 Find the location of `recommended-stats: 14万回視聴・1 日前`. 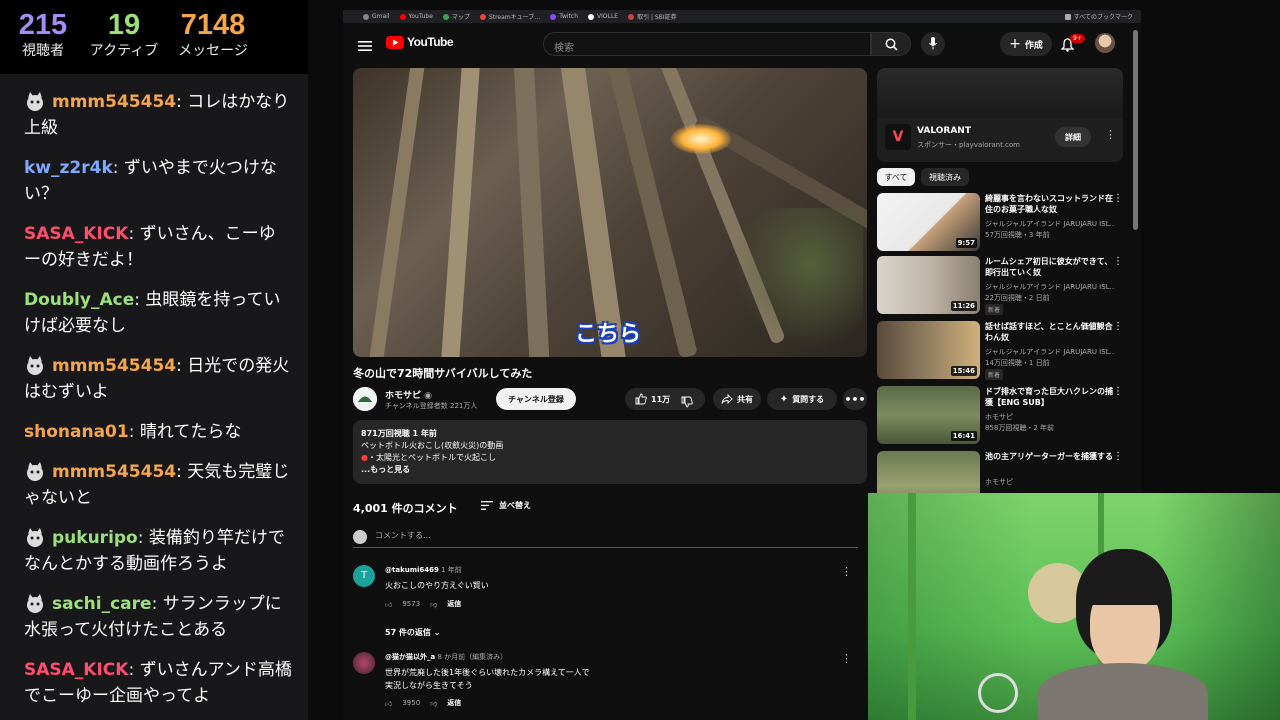

recommended-stats: 14万回視聴・1 日前 is located at coordinates (1017, 363).